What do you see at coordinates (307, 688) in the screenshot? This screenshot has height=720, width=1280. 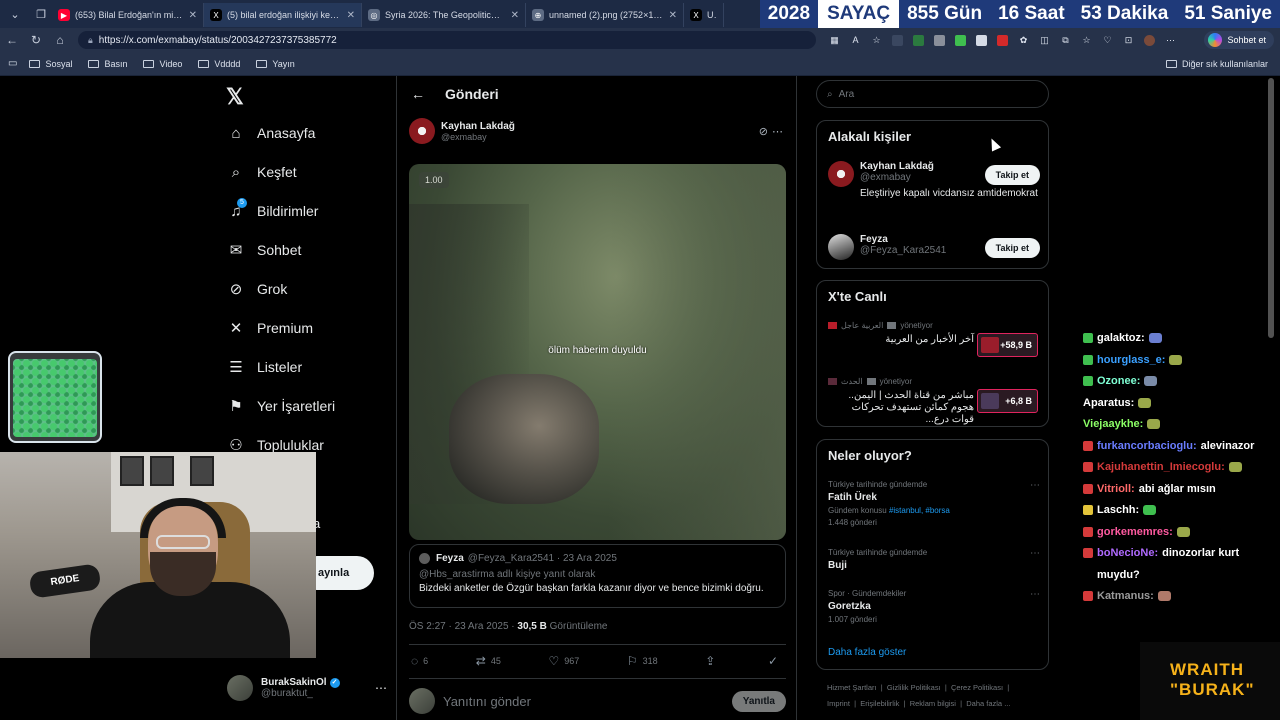 I see `account-switcher: BurakSakinOl ✓ @buraktut_ ⋯` at bounding box center [307, 688].